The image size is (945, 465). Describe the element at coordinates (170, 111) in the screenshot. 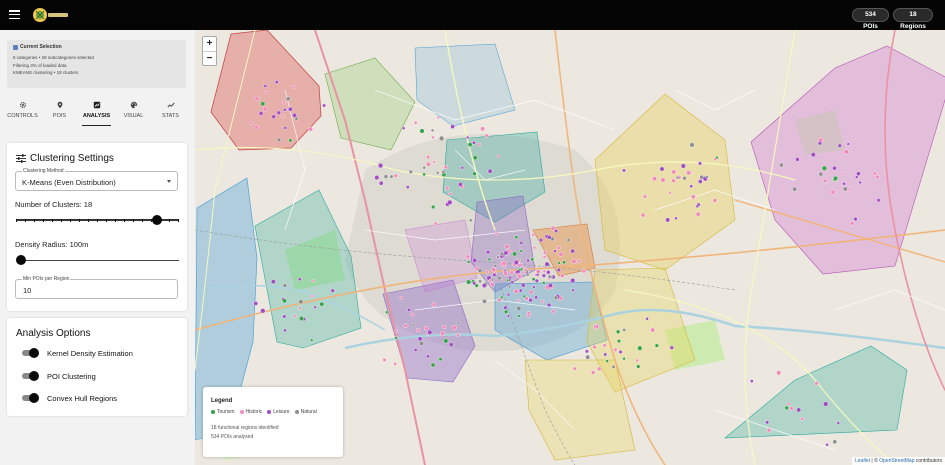

I see `tab-stats: STATS` at that location.